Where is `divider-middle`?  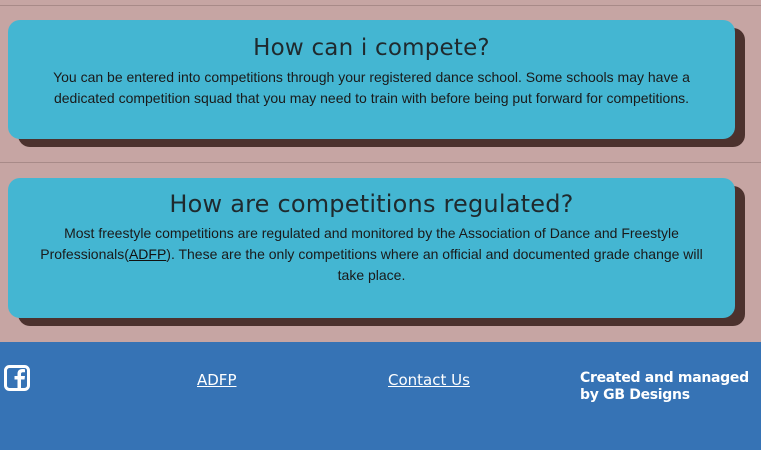 divider-middle is located at coordinates (380, 162).